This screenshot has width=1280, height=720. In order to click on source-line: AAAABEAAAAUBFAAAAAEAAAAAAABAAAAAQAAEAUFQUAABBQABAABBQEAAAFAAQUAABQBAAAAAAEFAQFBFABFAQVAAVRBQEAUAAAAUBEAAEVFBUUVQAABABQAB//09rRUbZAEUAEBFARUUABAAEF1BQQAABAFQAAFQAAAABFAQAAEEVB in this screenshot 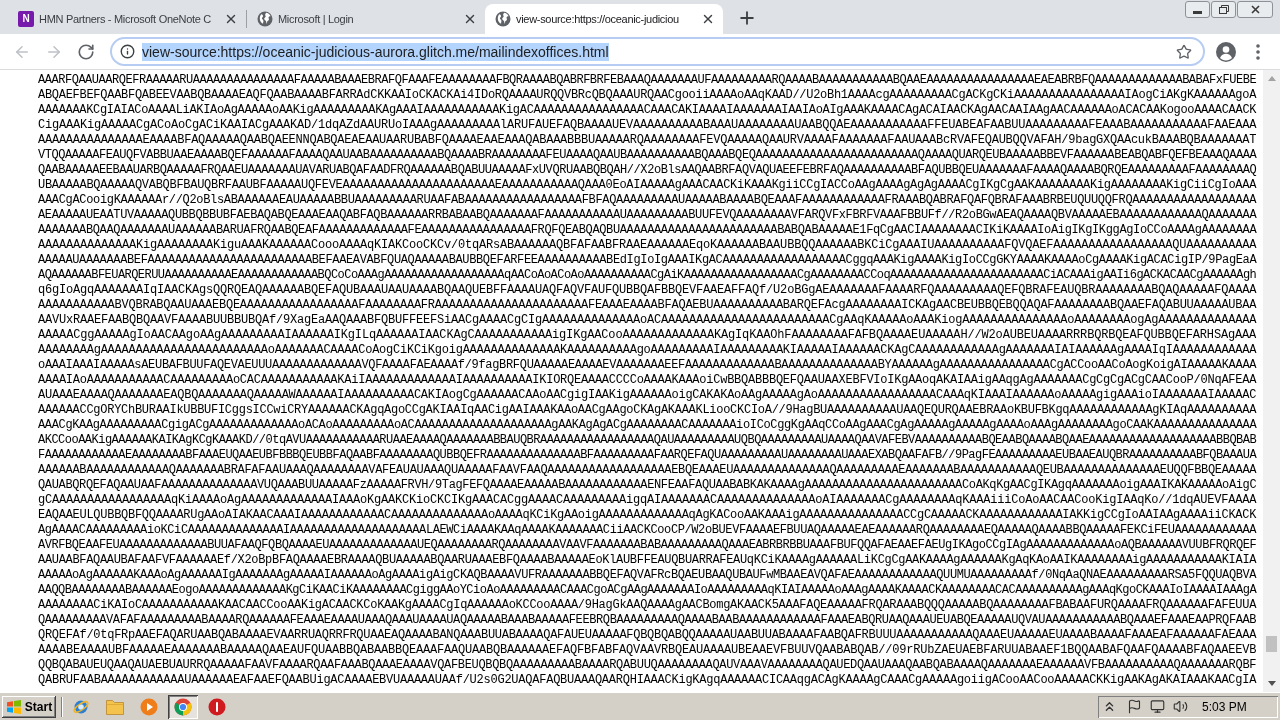, I will do `click(647, 650)`.